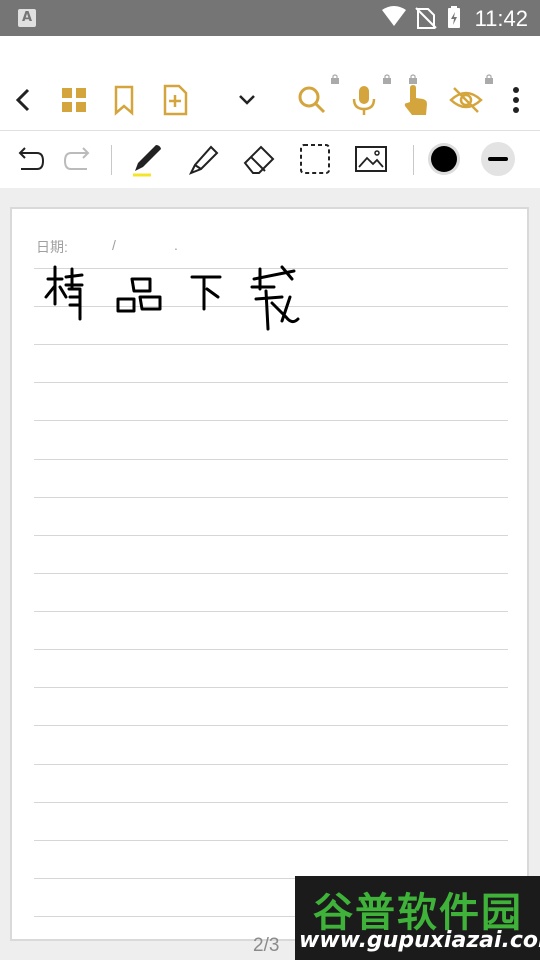  Describe the element at coordinates (29, 159) in the screenshot. I see `undo-icon` at that location.